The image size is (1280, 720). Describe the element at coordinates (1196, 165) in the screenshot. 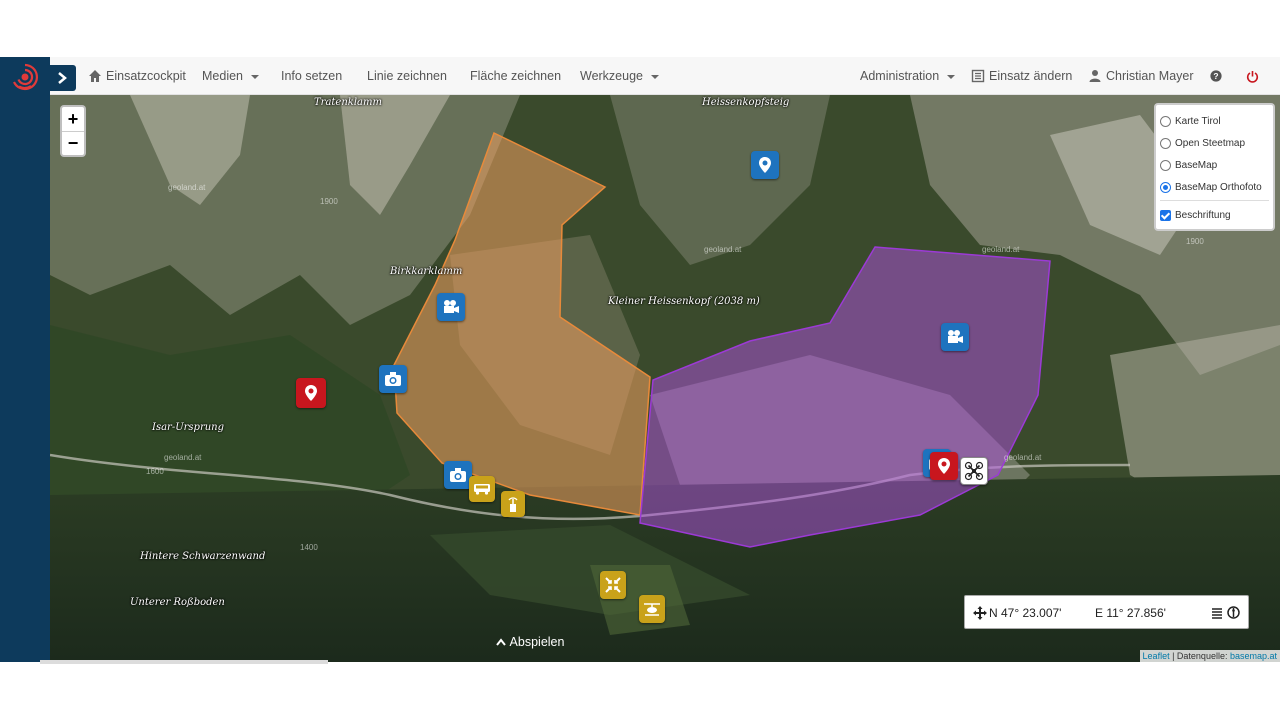

I see `layer-option-label: BaseMap` at that location.